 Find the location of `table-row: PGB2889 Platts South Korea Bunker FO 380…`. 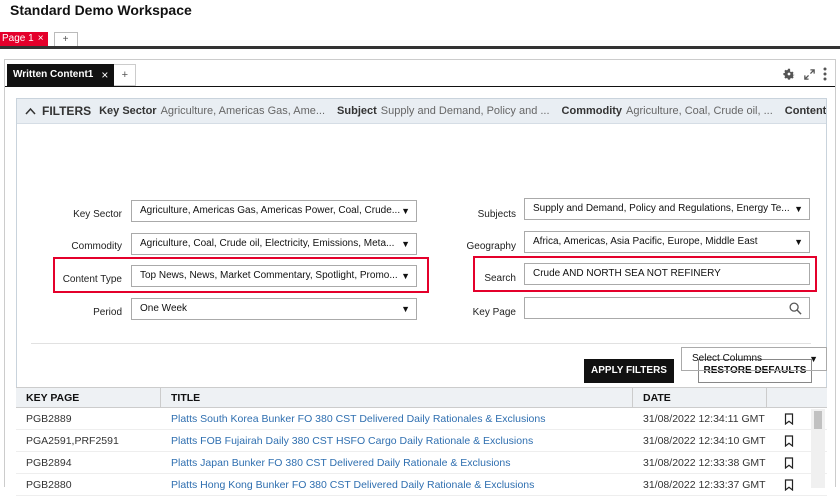

table-row: PGB2889 Platts South Korea Bunker FO 380… is located at coordinates (421, 419).